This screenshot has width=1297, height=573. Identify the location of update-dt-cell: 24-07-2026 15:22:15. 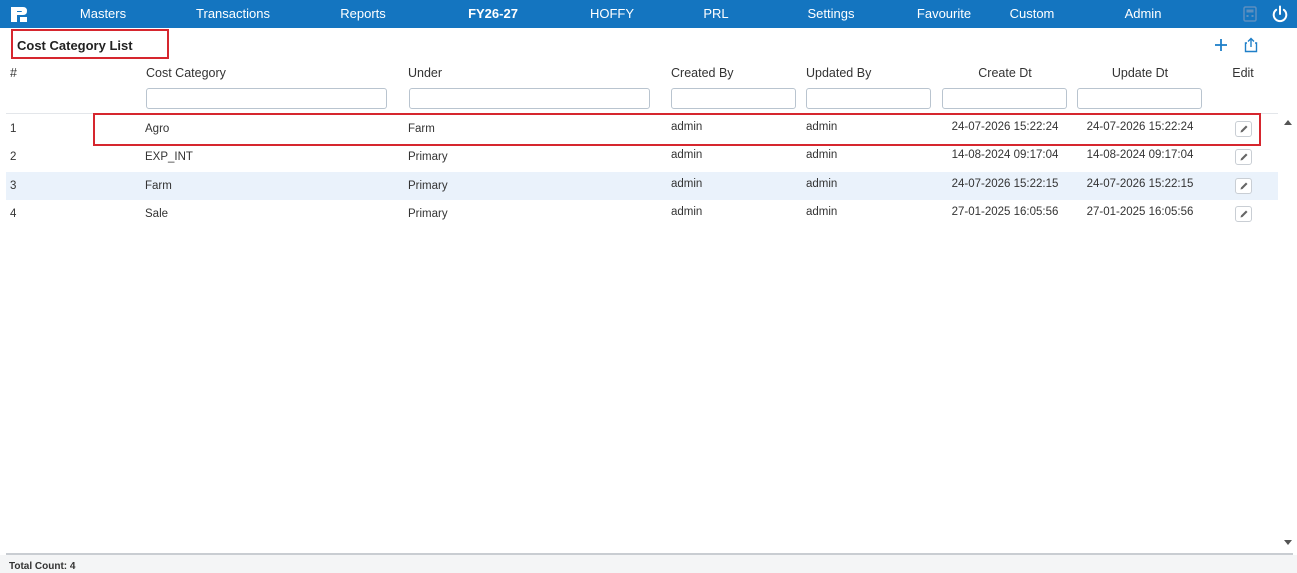
(1140, 184).